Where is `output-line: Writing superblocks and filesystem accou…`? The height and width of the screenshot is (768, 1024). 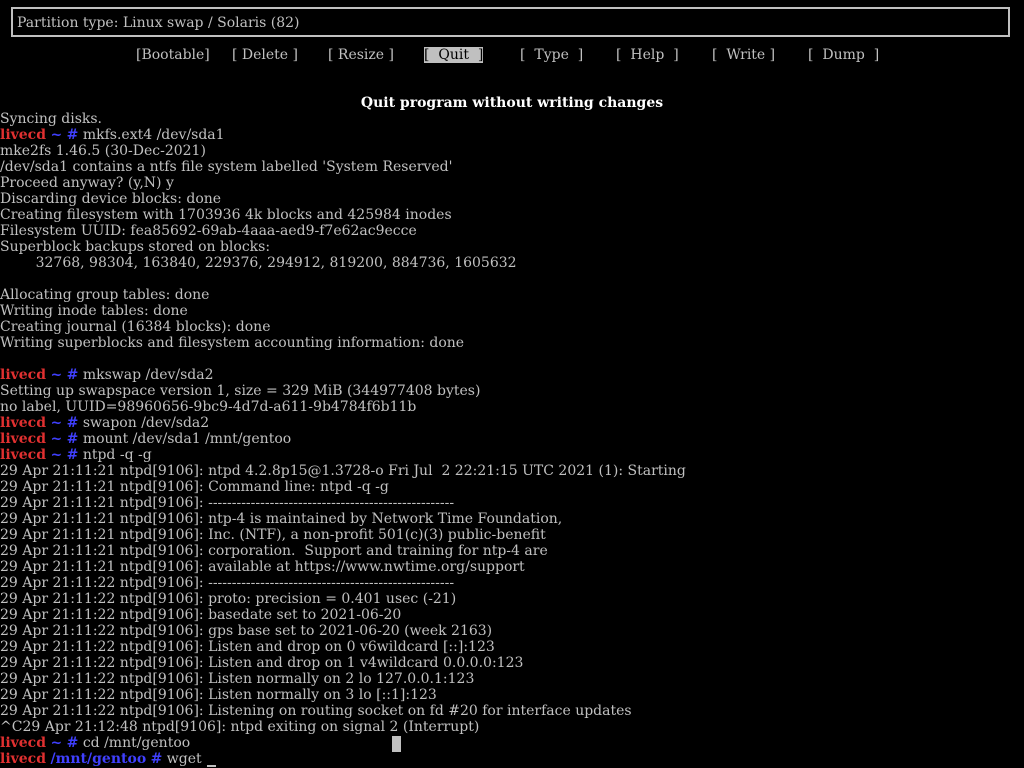 output-line: Writing superblocks and filesystem accou… is located at coordinates (232, 343).